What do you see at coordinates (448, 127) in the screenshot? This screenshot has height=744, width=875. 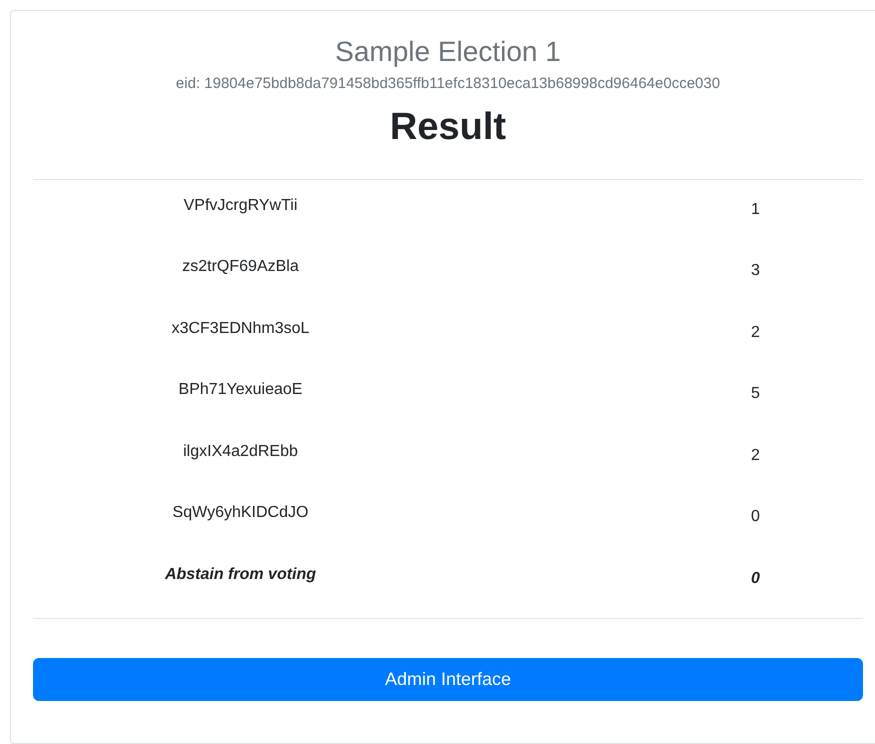 I see `result-heading: Result` at bounding box center [448, 127].